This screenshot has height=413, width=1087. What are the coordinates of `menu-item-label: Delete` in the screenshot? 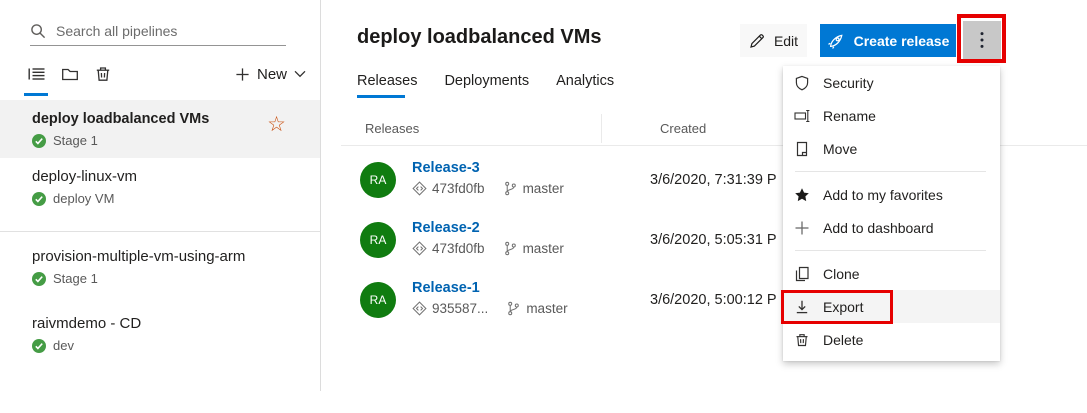 It's located at (843, 339).